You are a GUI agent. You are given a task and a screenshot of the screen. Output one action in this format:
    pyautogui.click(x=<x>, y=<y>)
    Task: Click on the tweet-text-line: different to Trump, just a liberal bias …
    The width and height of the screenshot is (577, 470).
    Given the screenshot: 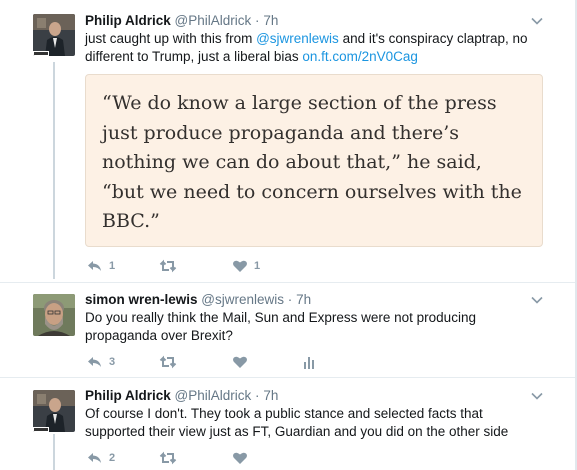 What is the action you would take?
    pyautogui.click(x=315, y=57)
    